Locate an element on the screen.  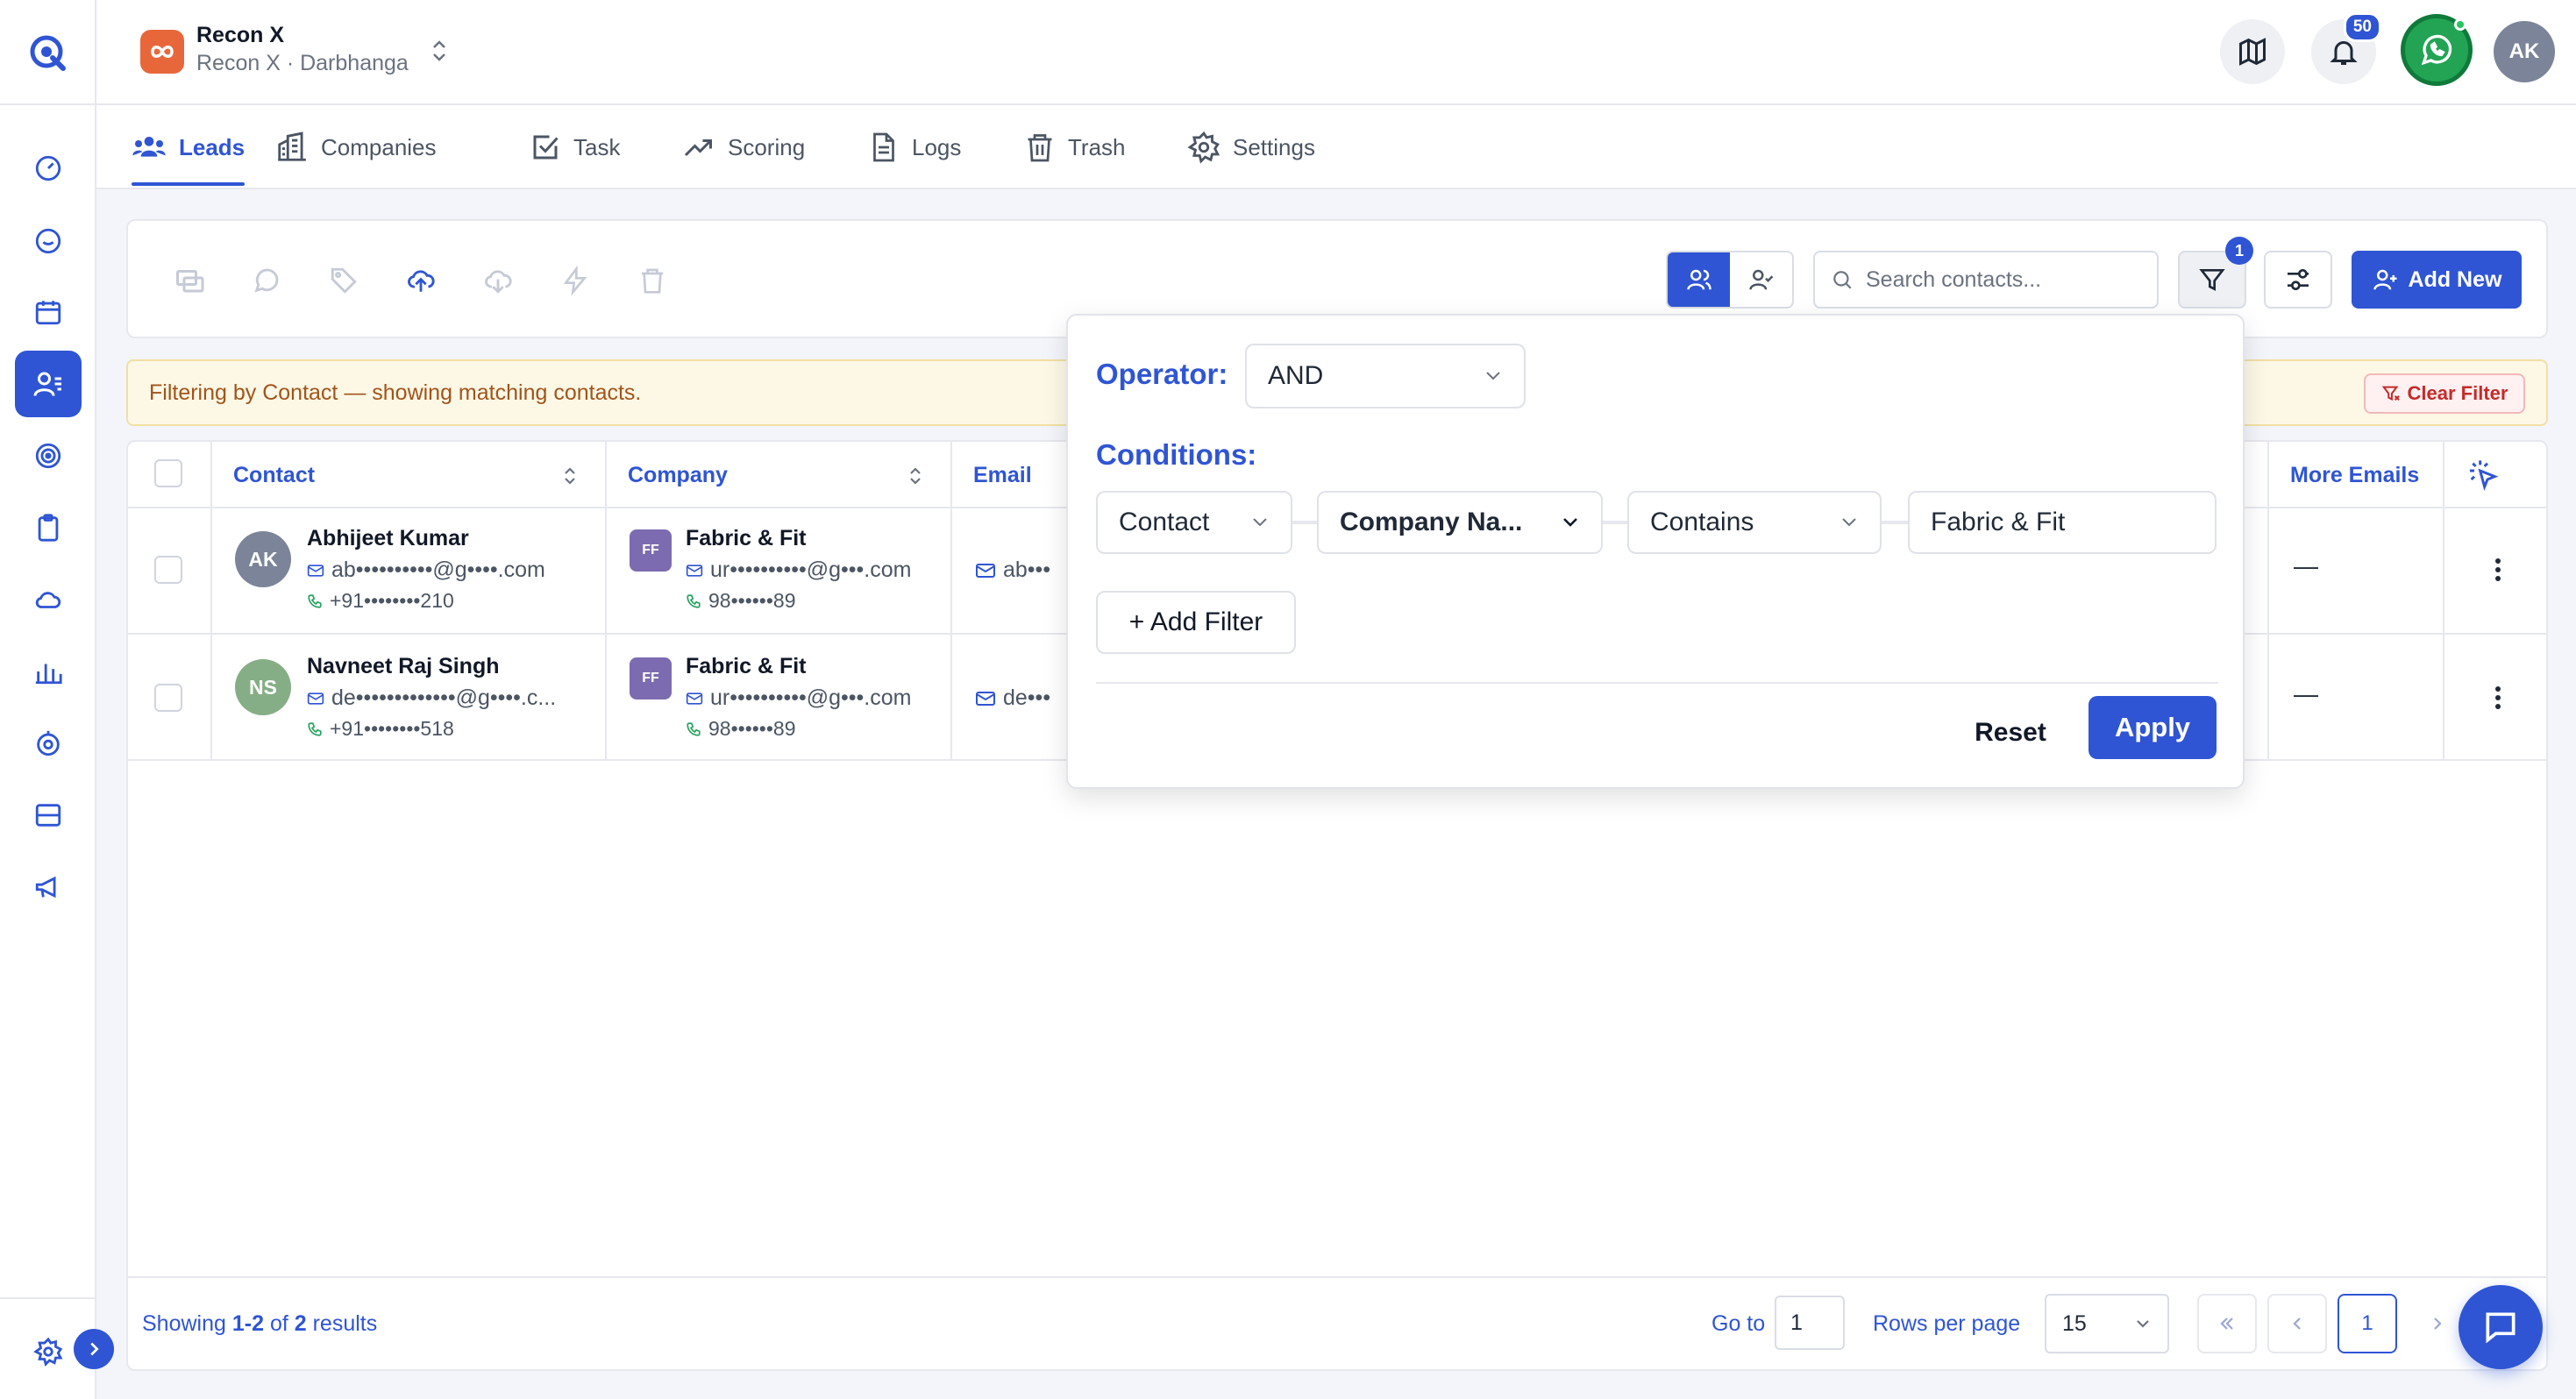
tab-leads: Leads is located at coordinates (189, 147).